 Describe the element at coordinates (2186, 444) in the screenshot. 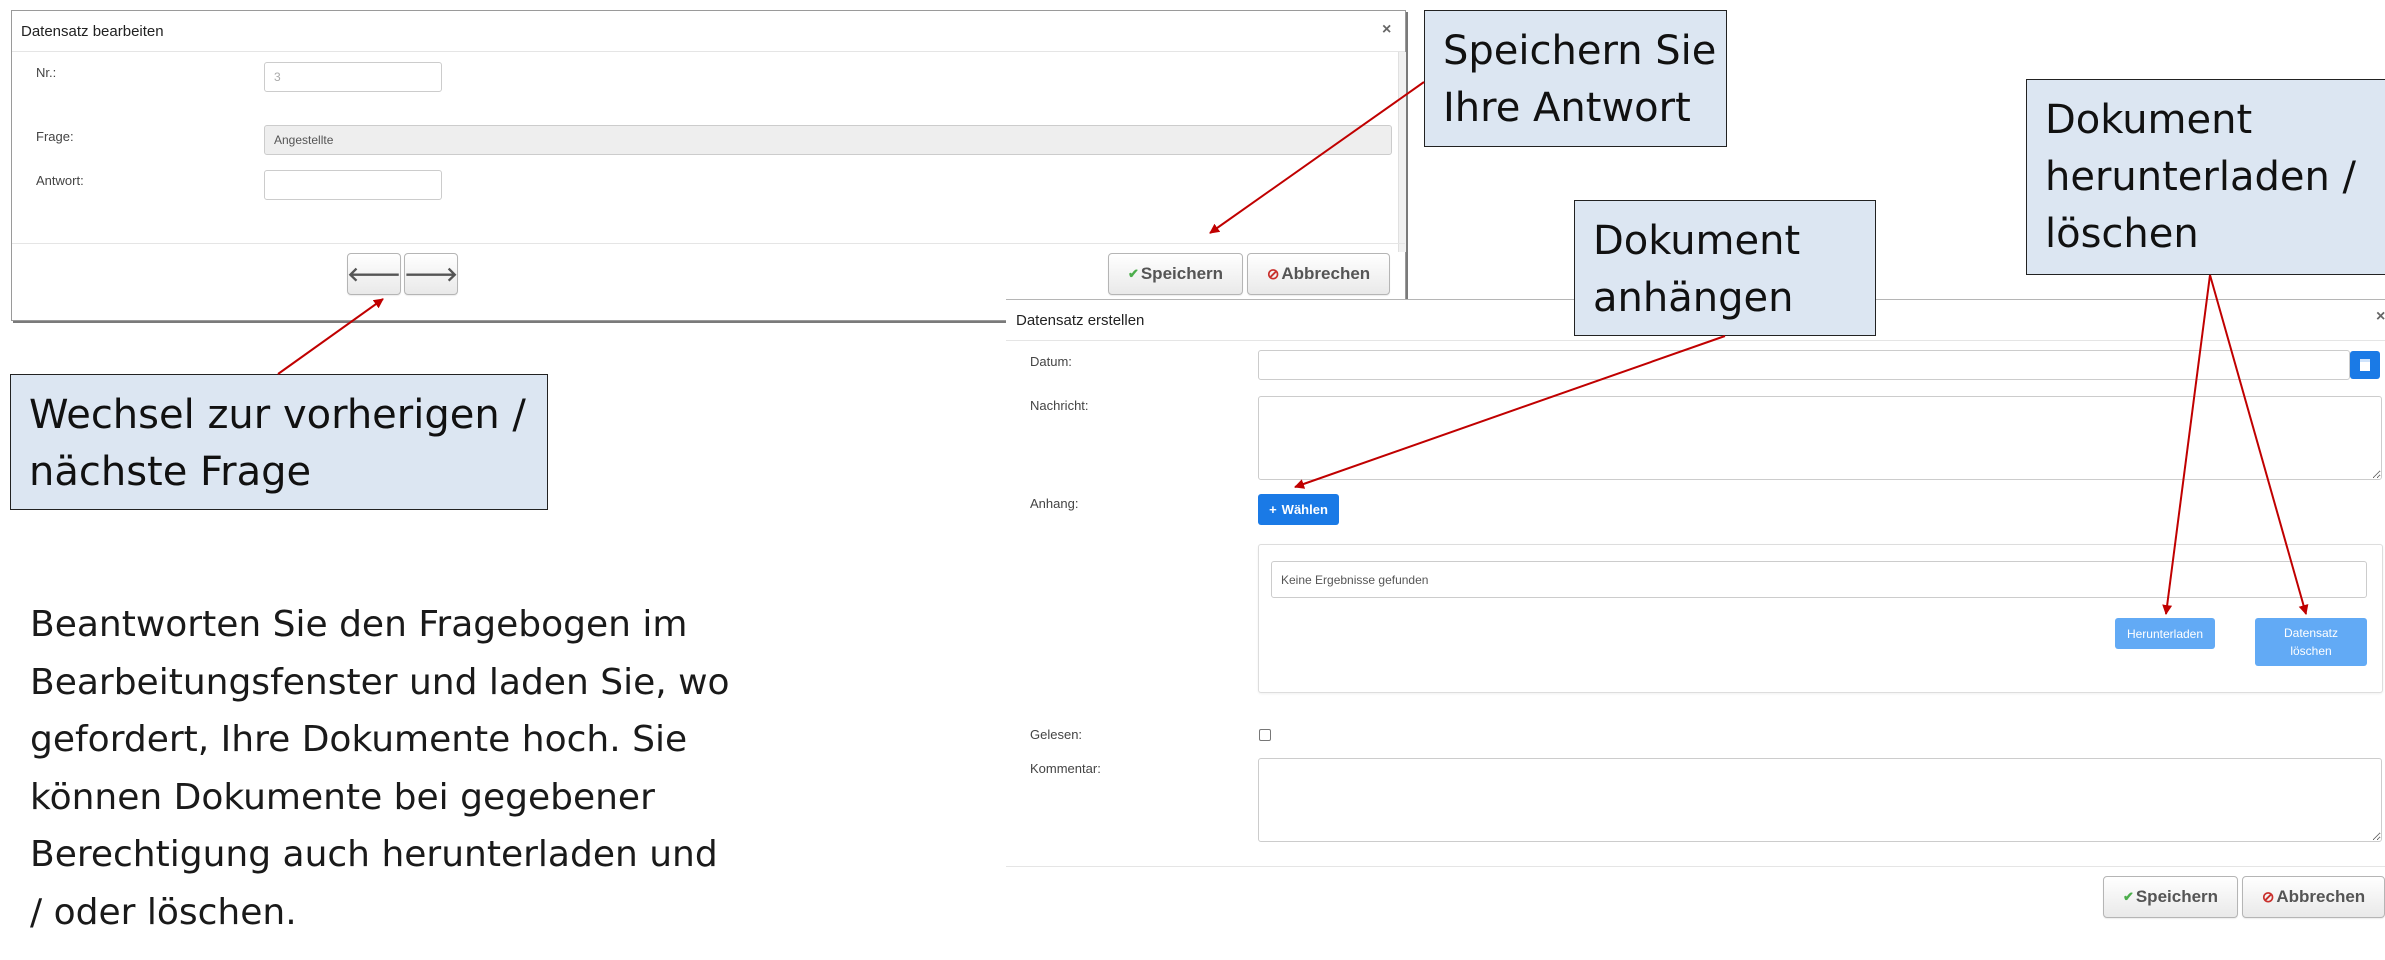

I see `arrow-download` at that location.